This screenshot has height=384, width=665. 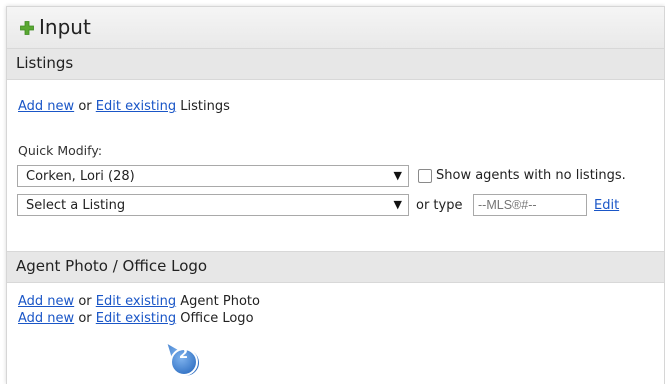 I want to click on edit-existing-listing-link: Edit existing, so click(x=136, y=106).